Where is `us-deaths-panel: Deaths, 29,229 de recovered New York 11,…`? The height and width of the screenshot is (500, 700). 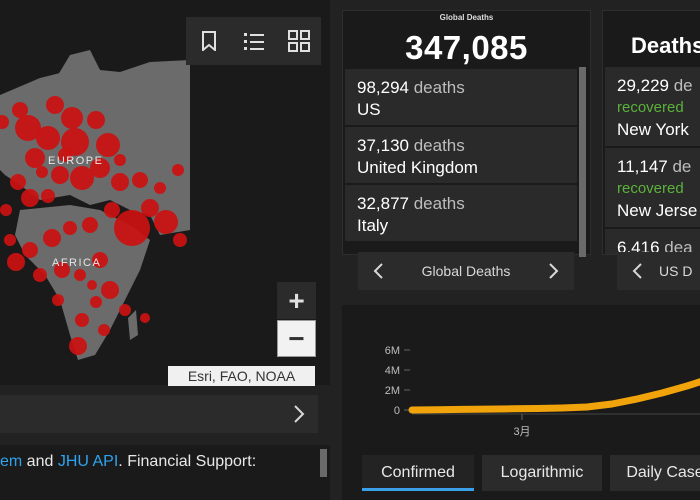
us-deaths-panel: Deaths, 29,229 de recovered New York 11,… is located at coordinates (651, 132).